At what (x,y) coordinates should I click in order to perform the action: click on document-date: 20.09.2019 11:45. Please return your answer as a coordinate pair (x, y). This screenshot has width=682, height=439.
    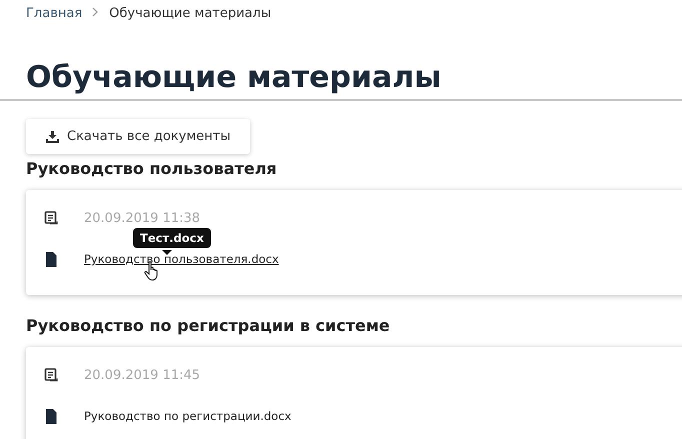
    Looking at the image, I should click on (142, 375).